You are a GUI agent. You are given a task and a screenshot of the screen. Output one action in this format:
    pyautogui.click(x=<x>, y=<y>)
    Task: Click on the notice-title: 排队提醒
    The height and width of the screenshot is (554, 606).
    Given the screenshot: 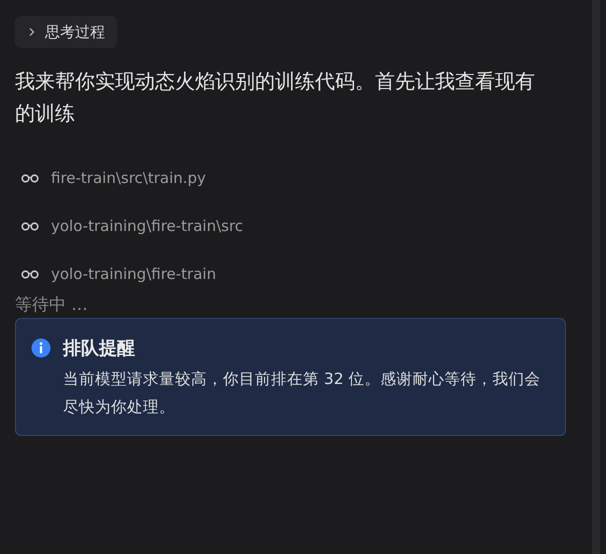 What is the action you would take?
    pyautogui.click(x=99, y=349)
    